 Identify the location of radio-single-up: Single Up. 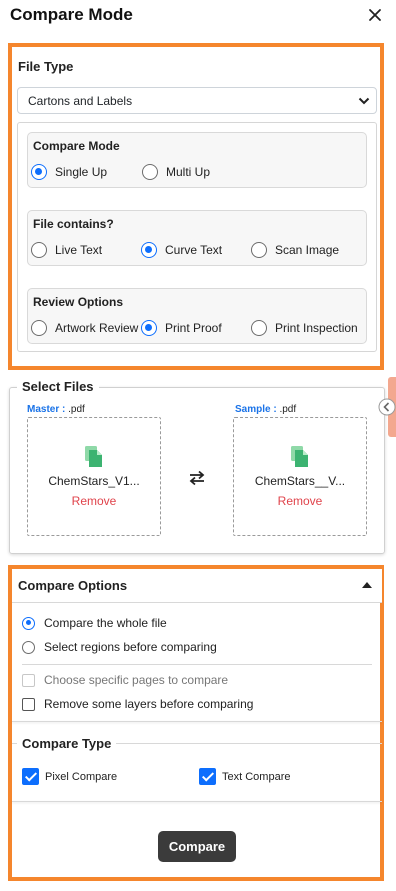
(69, 172).